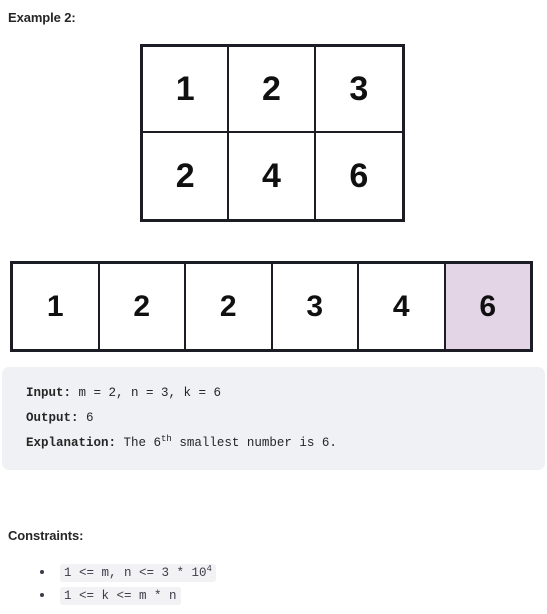  I want to click on array-cell-highlighted: 6, so click(487, 306).